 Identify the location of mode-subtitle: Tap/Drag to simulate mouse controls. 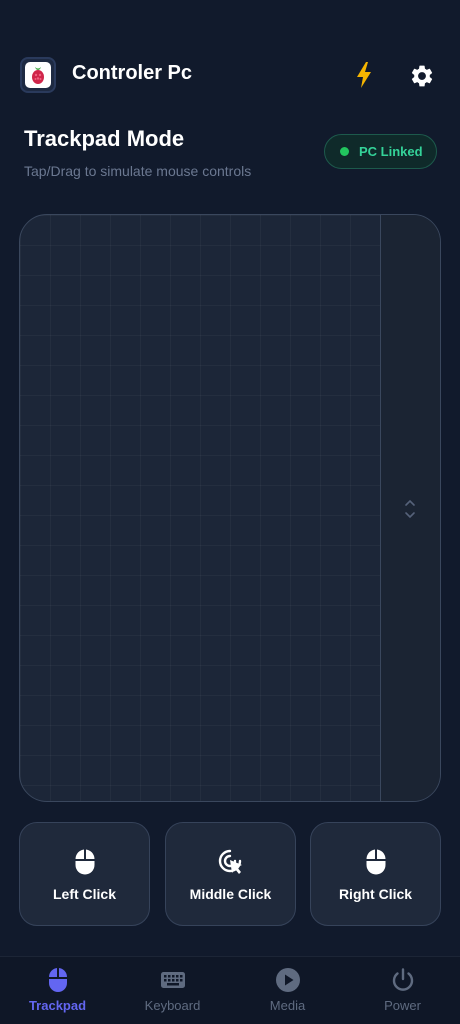
(138, 171).